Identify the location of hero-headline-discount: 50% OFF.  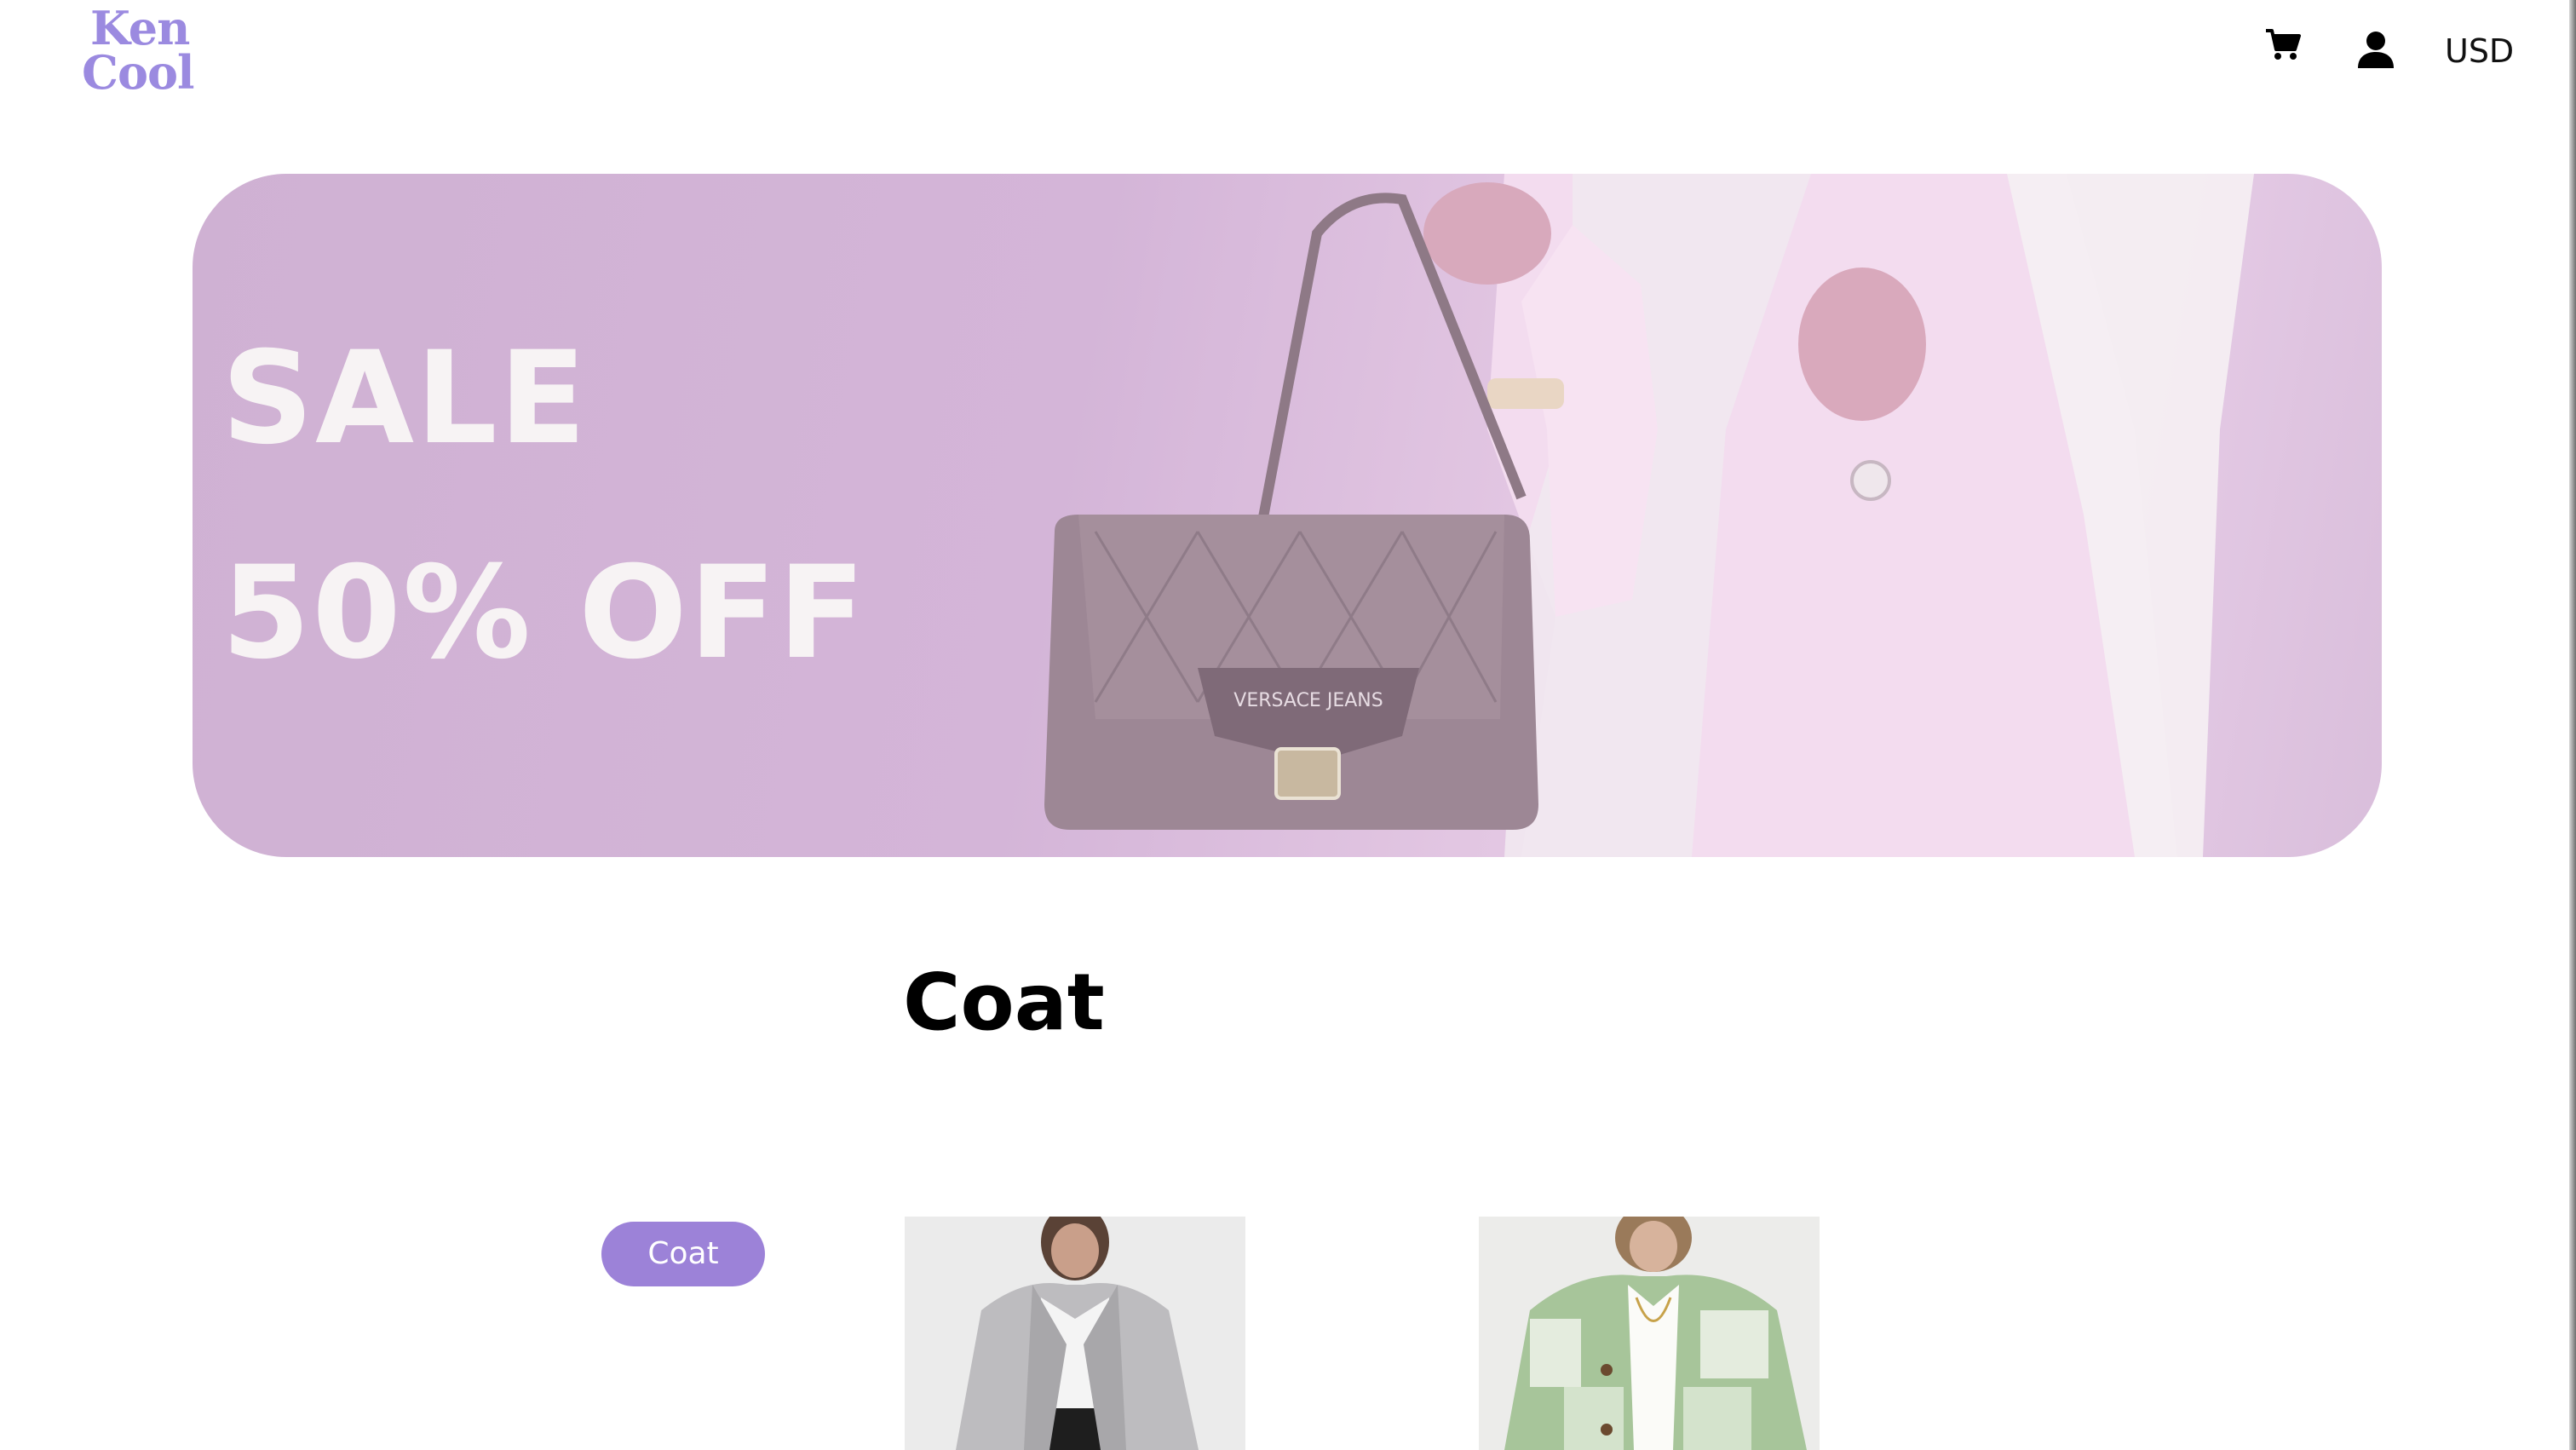
(544, 613).